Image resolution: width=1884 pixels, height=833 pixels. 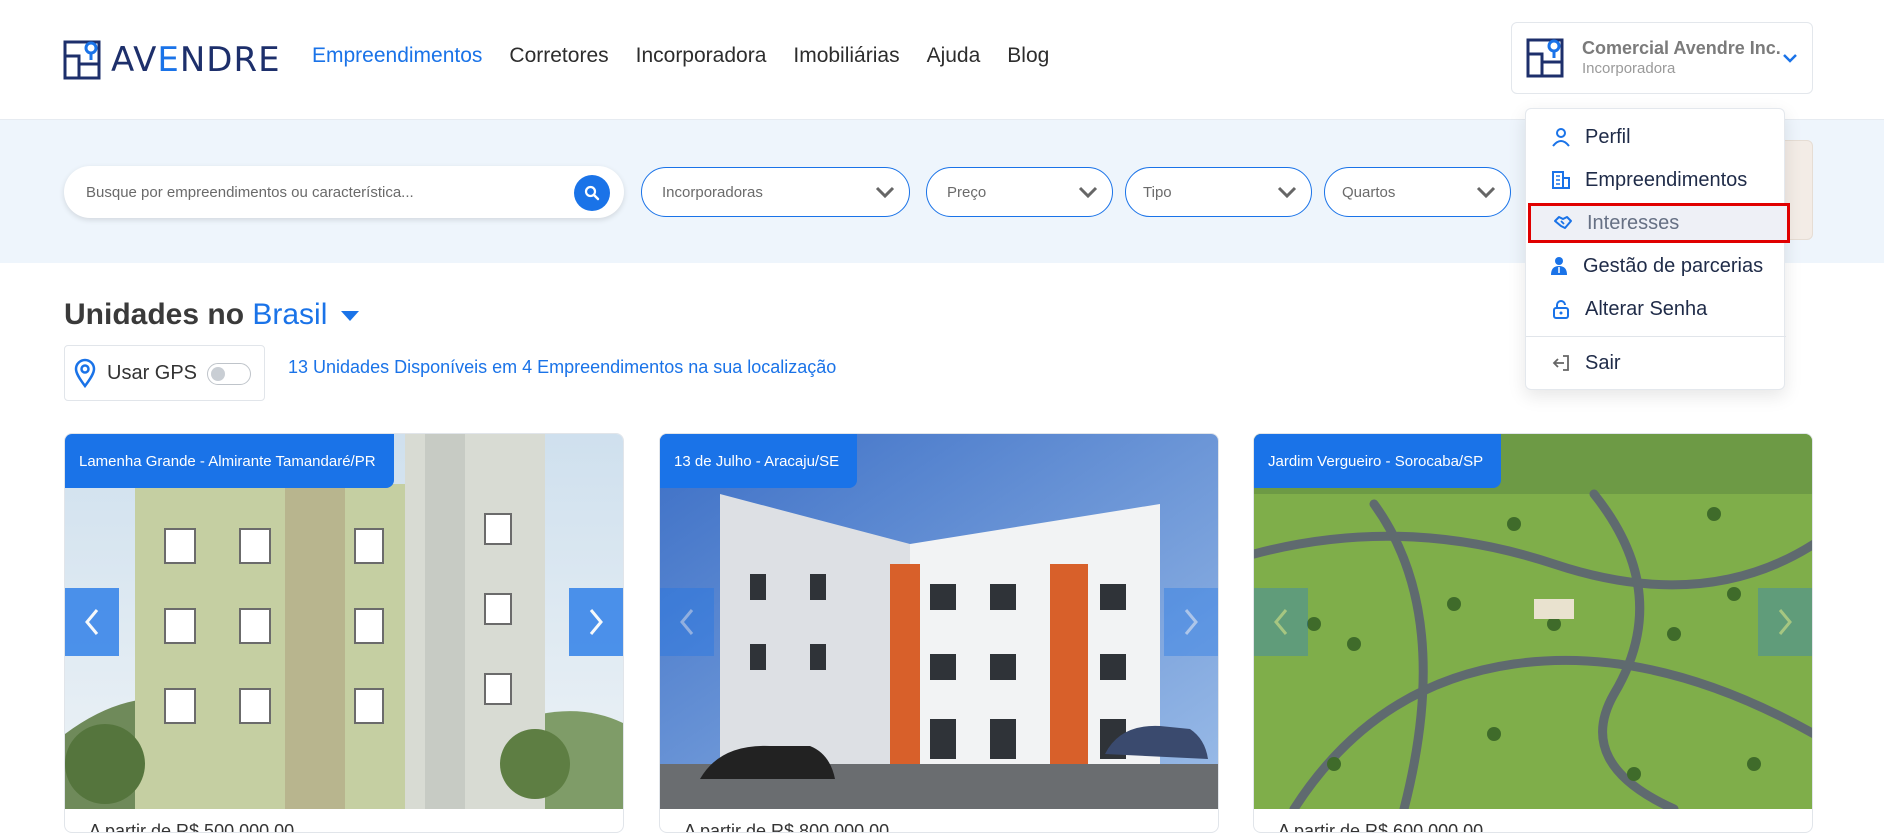 I want to click on account-menu-button: Comercial Avendre Inc. Incorporadora, so click(x=1662, y=58).